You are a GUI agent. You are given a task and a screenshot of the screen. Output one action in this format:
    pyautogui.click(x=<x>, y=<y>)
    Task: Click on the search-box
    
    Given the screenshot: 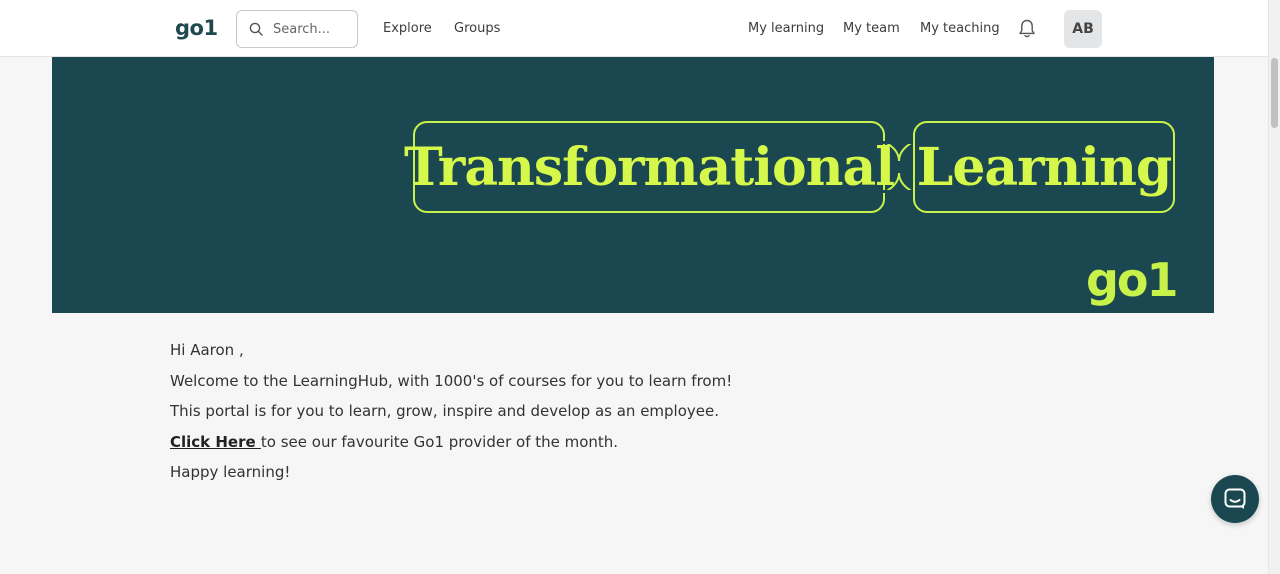 What is the action you would take?
    pyautogui.click(x=297, y=29)
    